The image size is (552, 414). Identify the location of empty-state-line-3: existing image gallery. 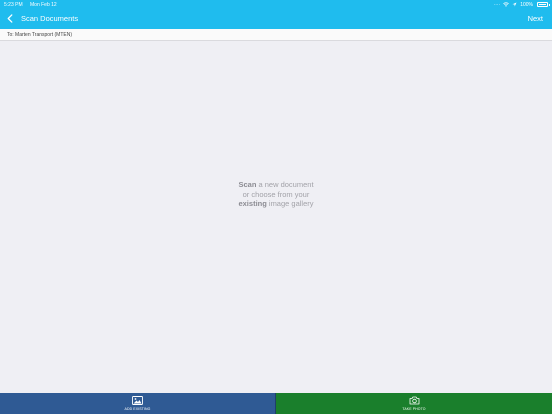
(276, 204).